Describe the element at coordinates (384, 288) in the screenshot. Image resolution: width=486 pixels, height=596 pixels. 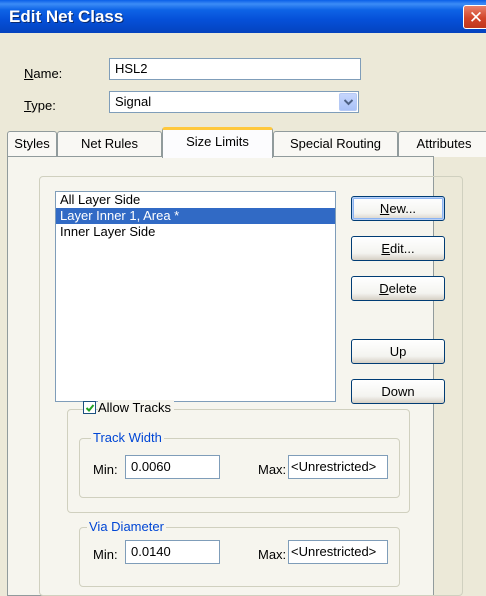
I see `delete-accesskey: D` at that location.